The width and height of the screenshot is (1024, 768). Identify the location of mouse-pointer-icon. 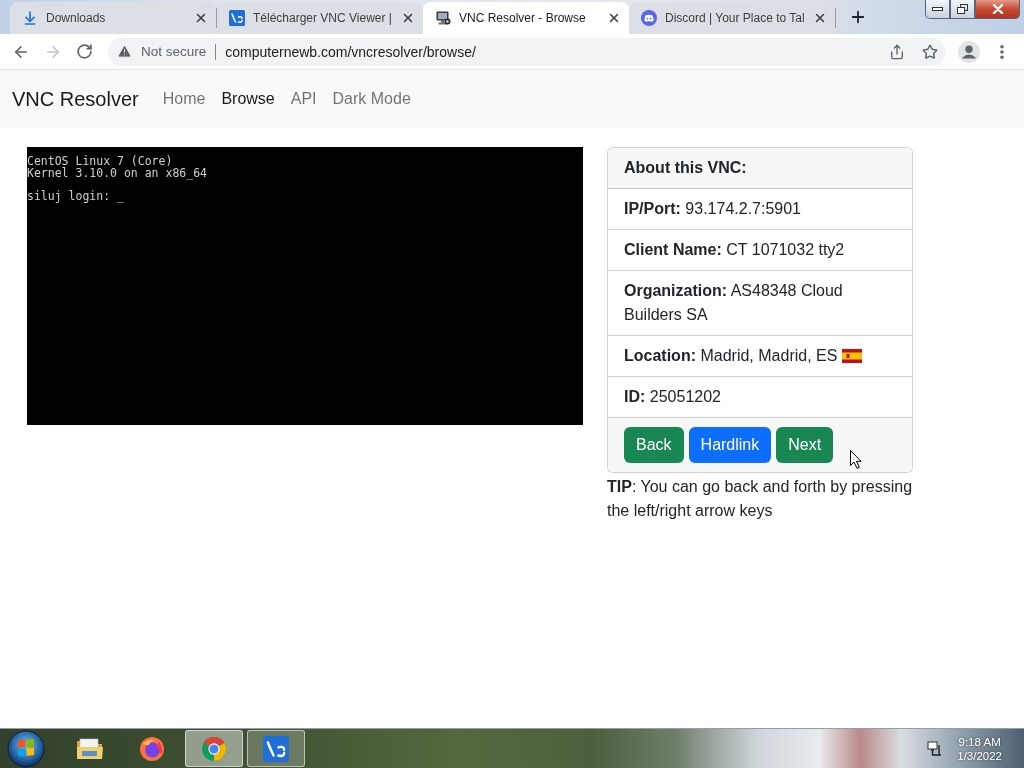
(856, 459).